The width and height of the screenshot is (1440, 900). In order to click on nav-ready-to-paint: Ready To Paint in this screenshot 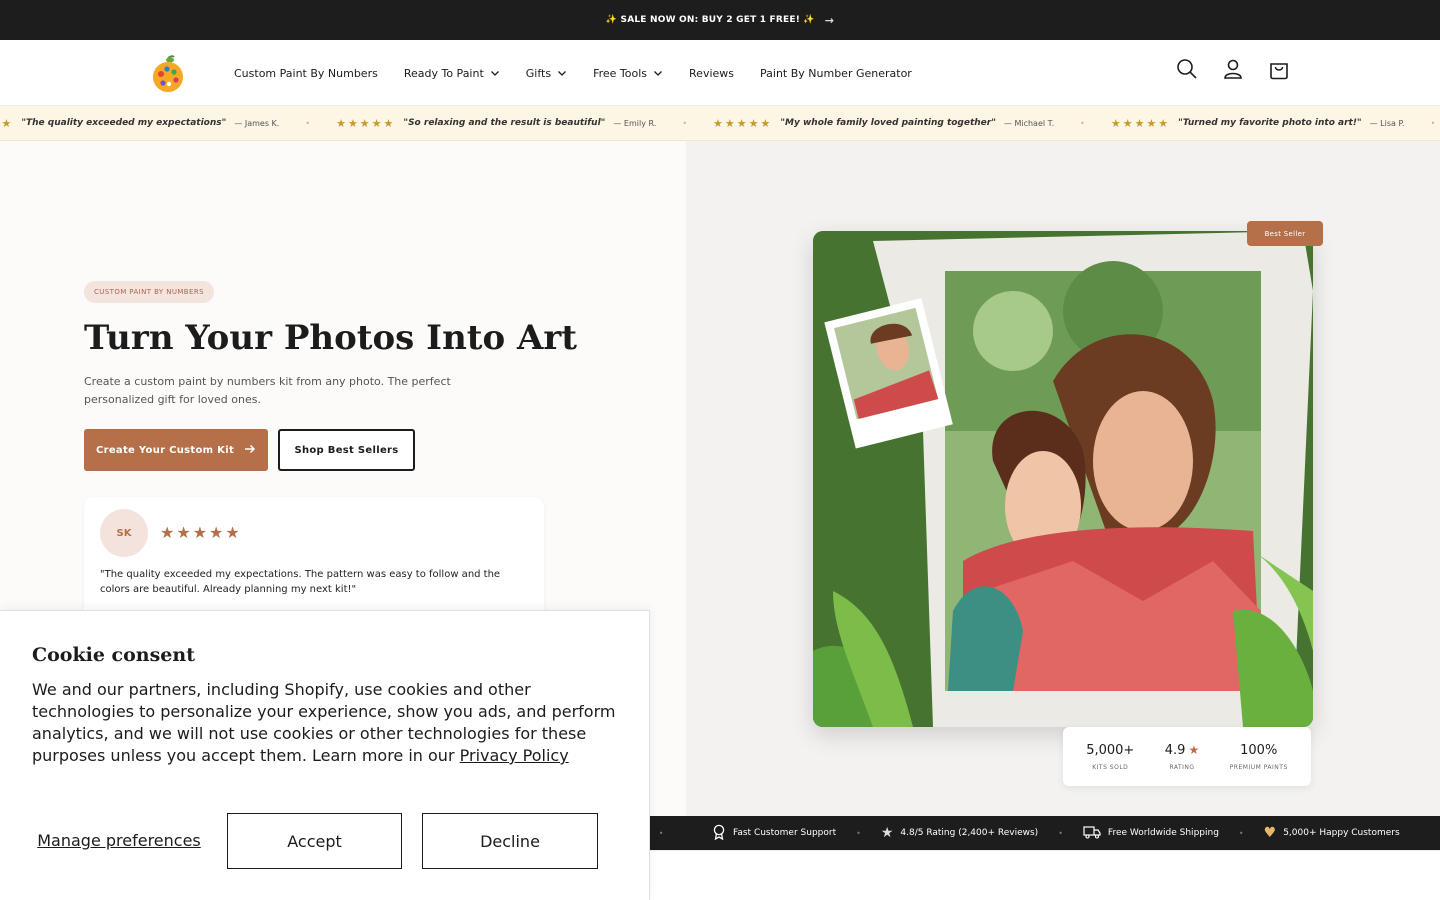, I will do `click(452, 73)`.